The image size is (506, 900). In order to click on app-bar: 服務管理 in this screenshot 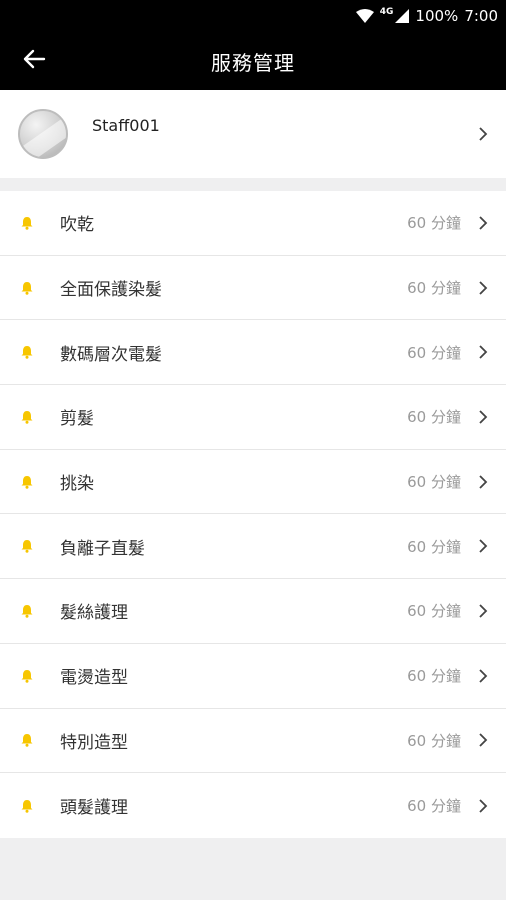, I will do `click(253, 61)`.